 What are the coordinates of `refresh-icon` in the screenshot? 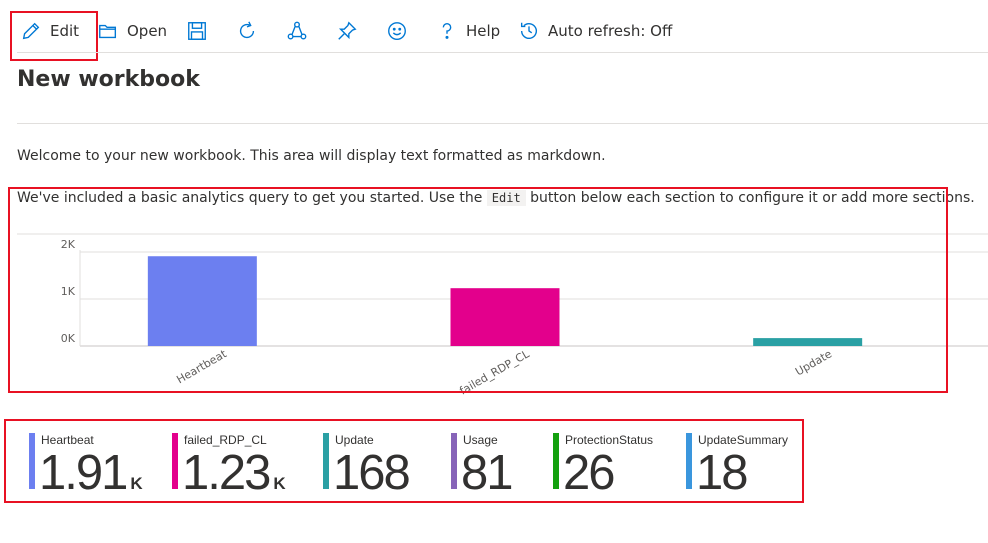 It's located at (247, 31).